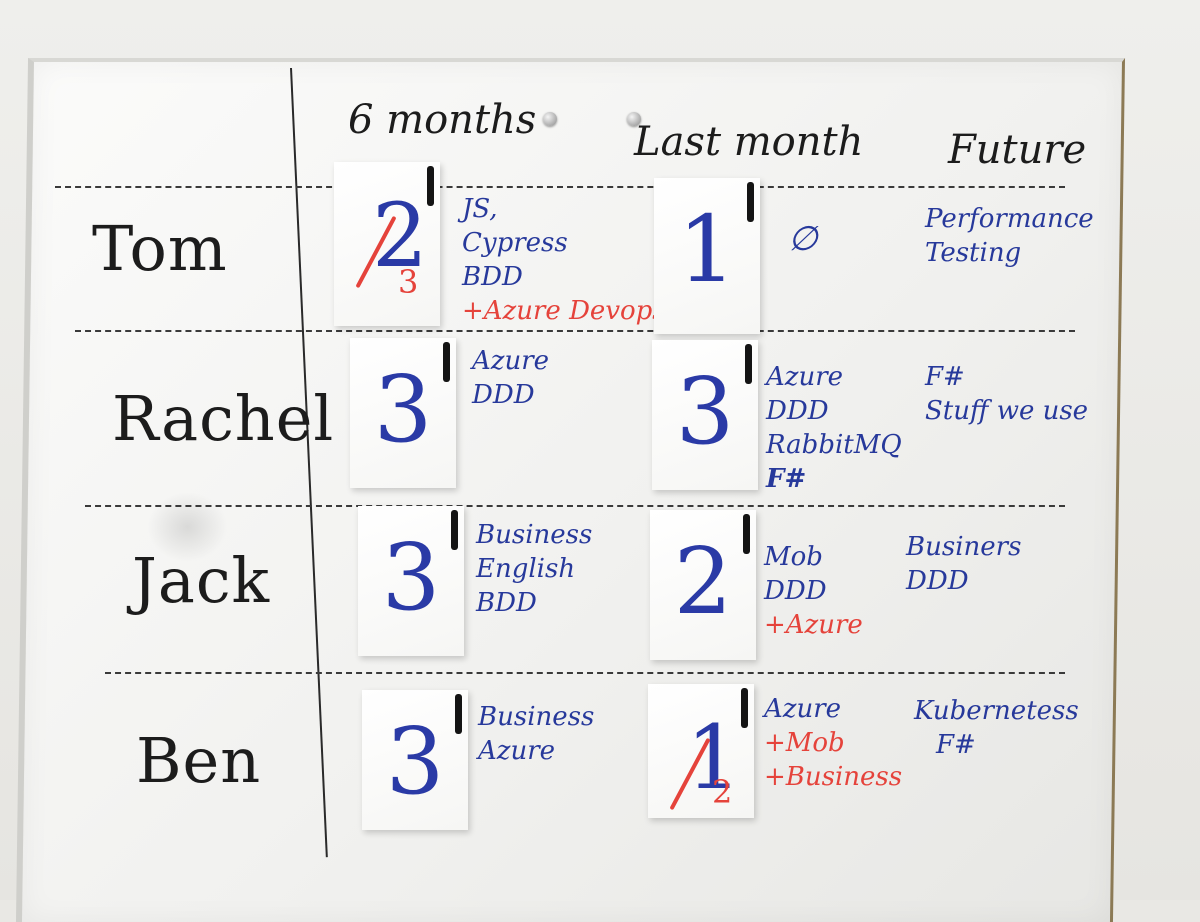  What do you see at coordinates (1009, 219) in the screenshot?
I see `future-item: Performance` at bounding box center [1009, 219].